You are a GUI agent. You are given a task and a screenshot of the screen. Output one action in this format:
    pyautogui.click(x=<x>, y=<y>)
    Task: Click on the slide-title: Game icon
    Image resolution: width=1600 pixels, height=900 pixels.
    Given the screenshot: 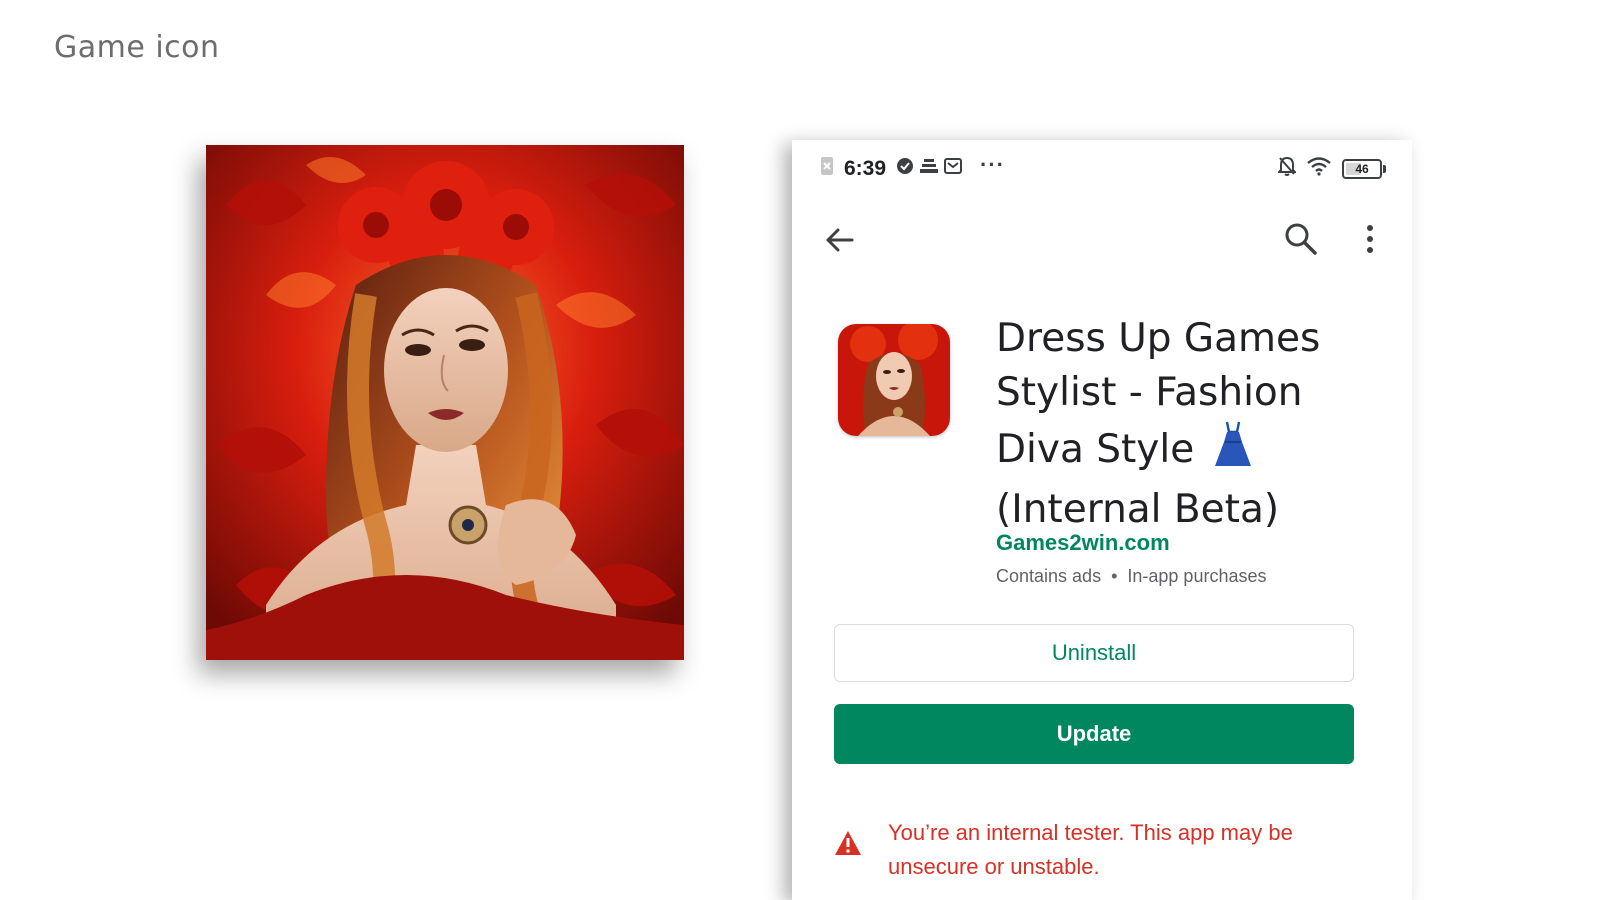 What is the action you would take?
    pyautogui.click(x=137, y=47)
    